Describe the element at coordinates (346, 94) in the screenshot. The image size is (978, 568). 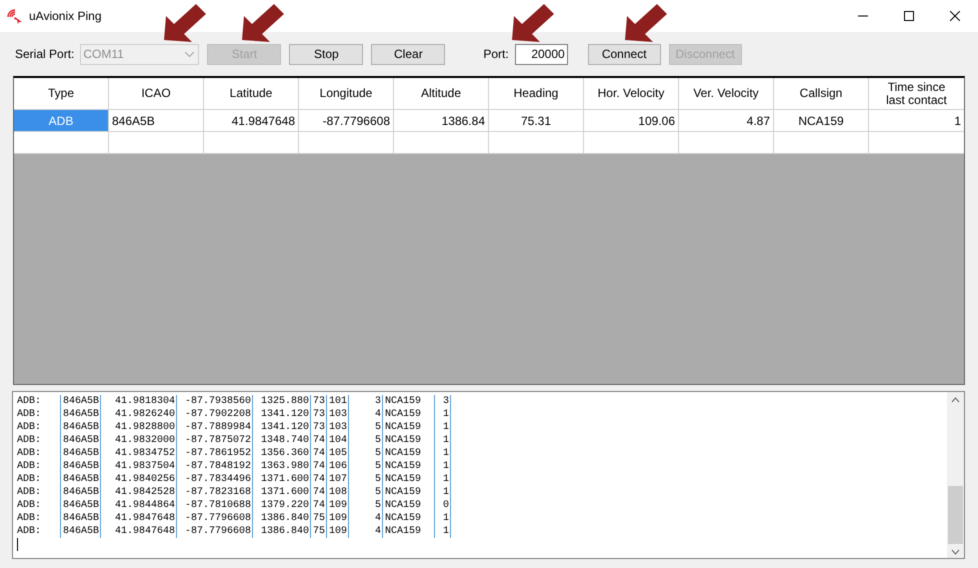
I see `column-header: Longitude` at that location.